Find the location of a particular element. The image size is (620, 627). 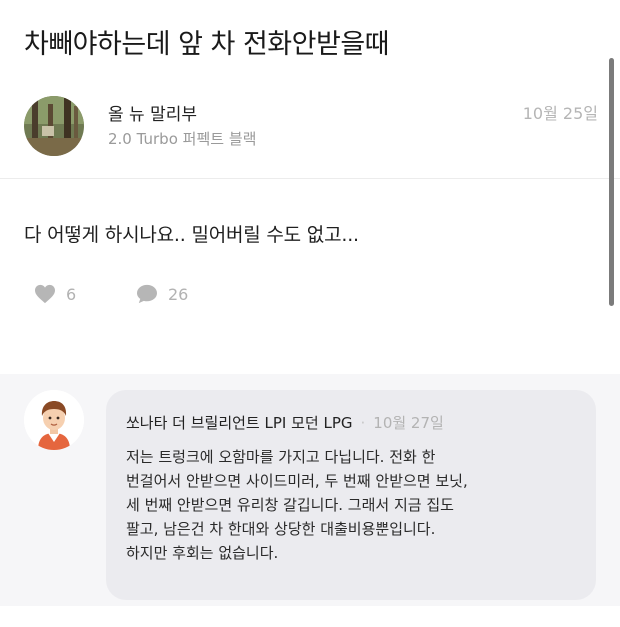

comment-line: 저는 트렁크에 오함마를 가지고 다닙니다. 전화 한 is located at coordinates (281, 457).